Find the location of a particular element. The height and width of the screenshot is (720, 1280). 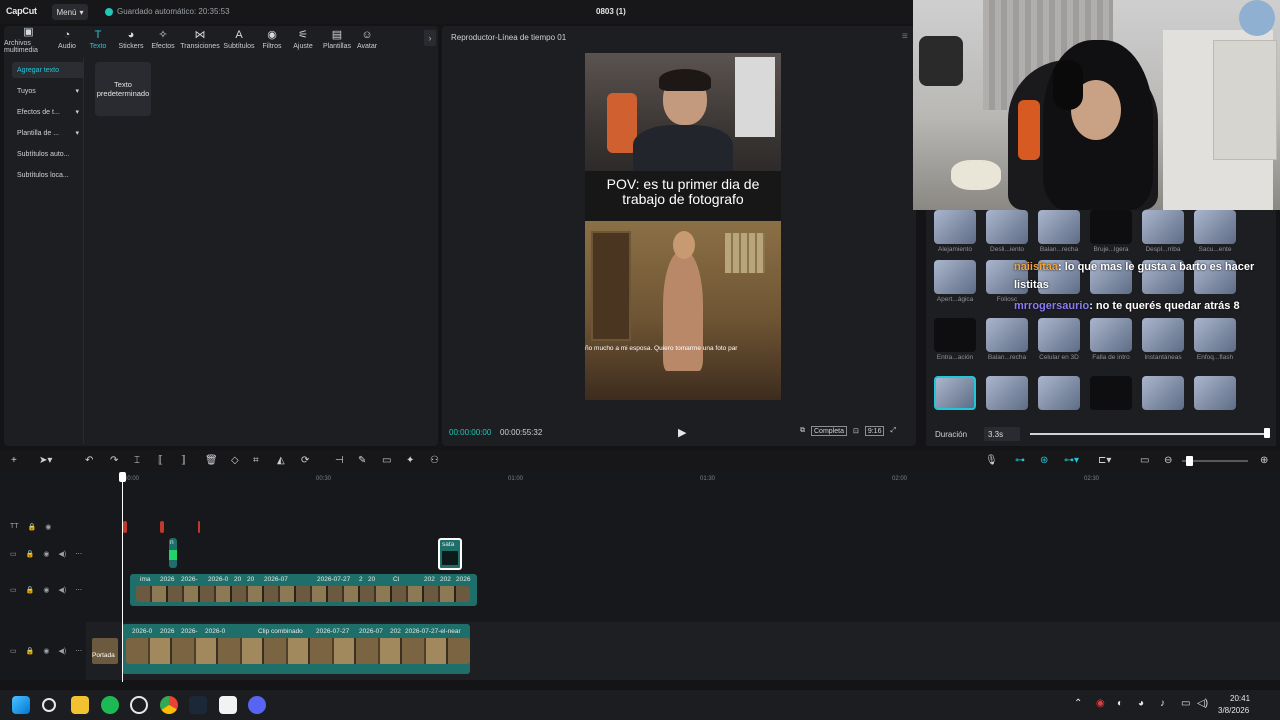

frame-icon: ▭ is located at coordinates (386, 460).